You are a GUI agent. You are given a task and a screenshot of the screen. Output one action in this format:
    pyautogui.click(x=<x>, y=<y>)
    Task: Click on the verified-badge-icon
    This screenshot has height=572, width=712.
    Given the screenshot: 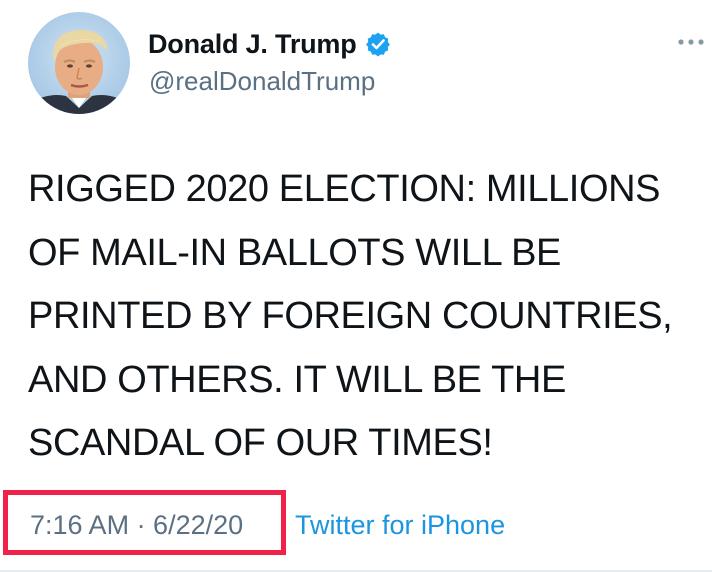 What is the action you would take?
    pyautogui.click(x=378, y=44)
    